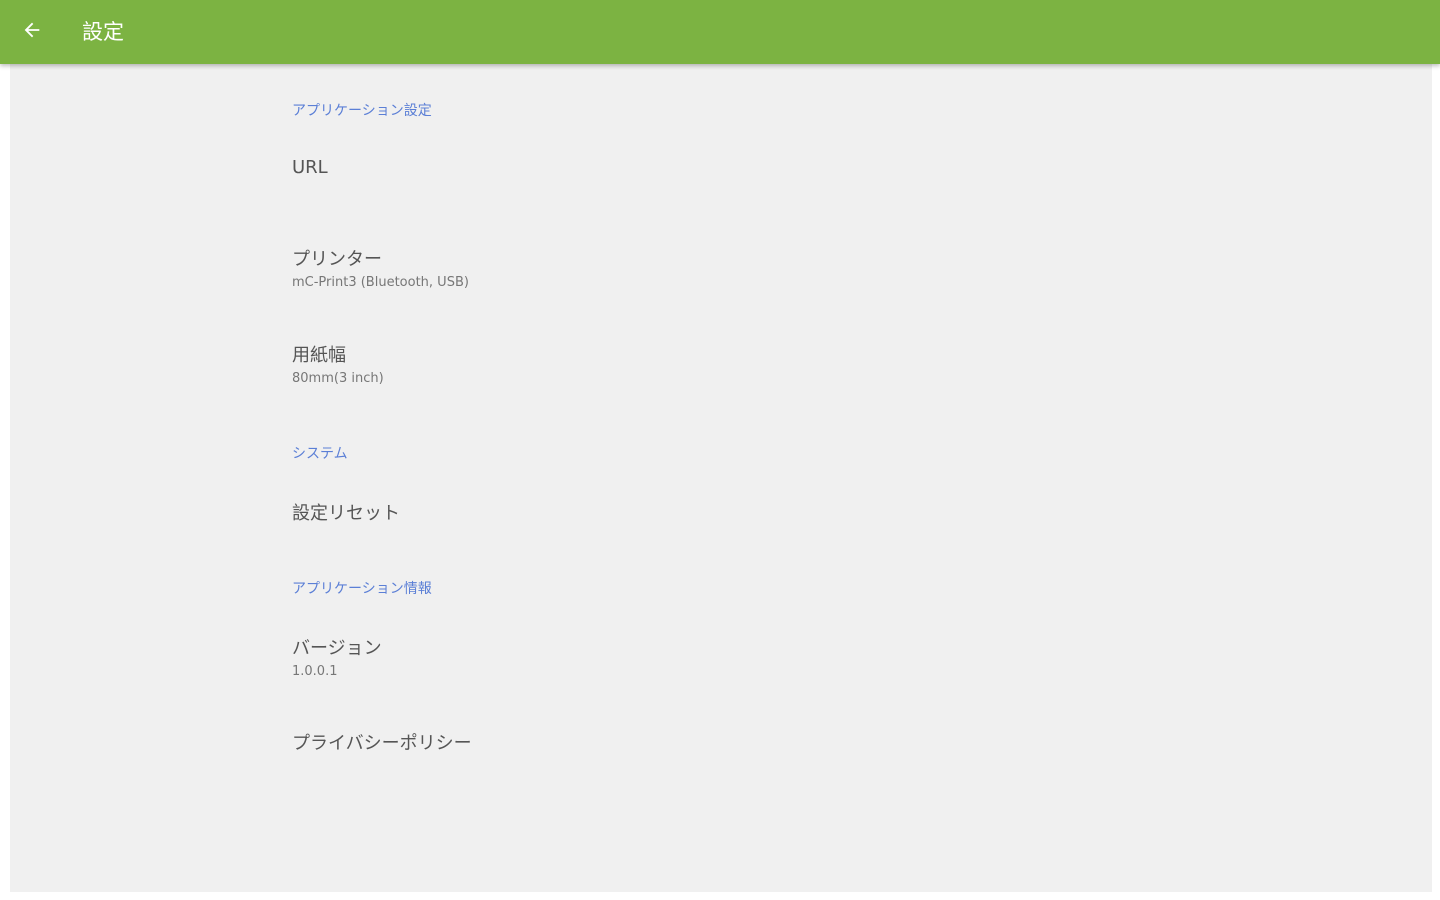 The image size is (1440, 900). What do you see at coordinates (337, 259) in the screenshot?
I see `pref-printer-title: プリンター` at bounding box center [337, 259].